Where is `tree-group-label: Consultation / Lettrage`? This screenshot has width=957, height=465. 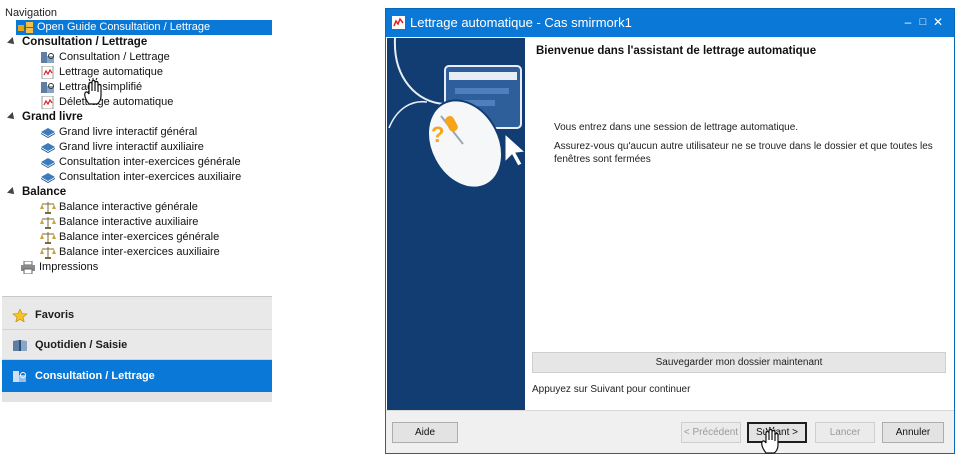
tree-group-label: Consultation / Lettrage is located at coordinates (85, 42).